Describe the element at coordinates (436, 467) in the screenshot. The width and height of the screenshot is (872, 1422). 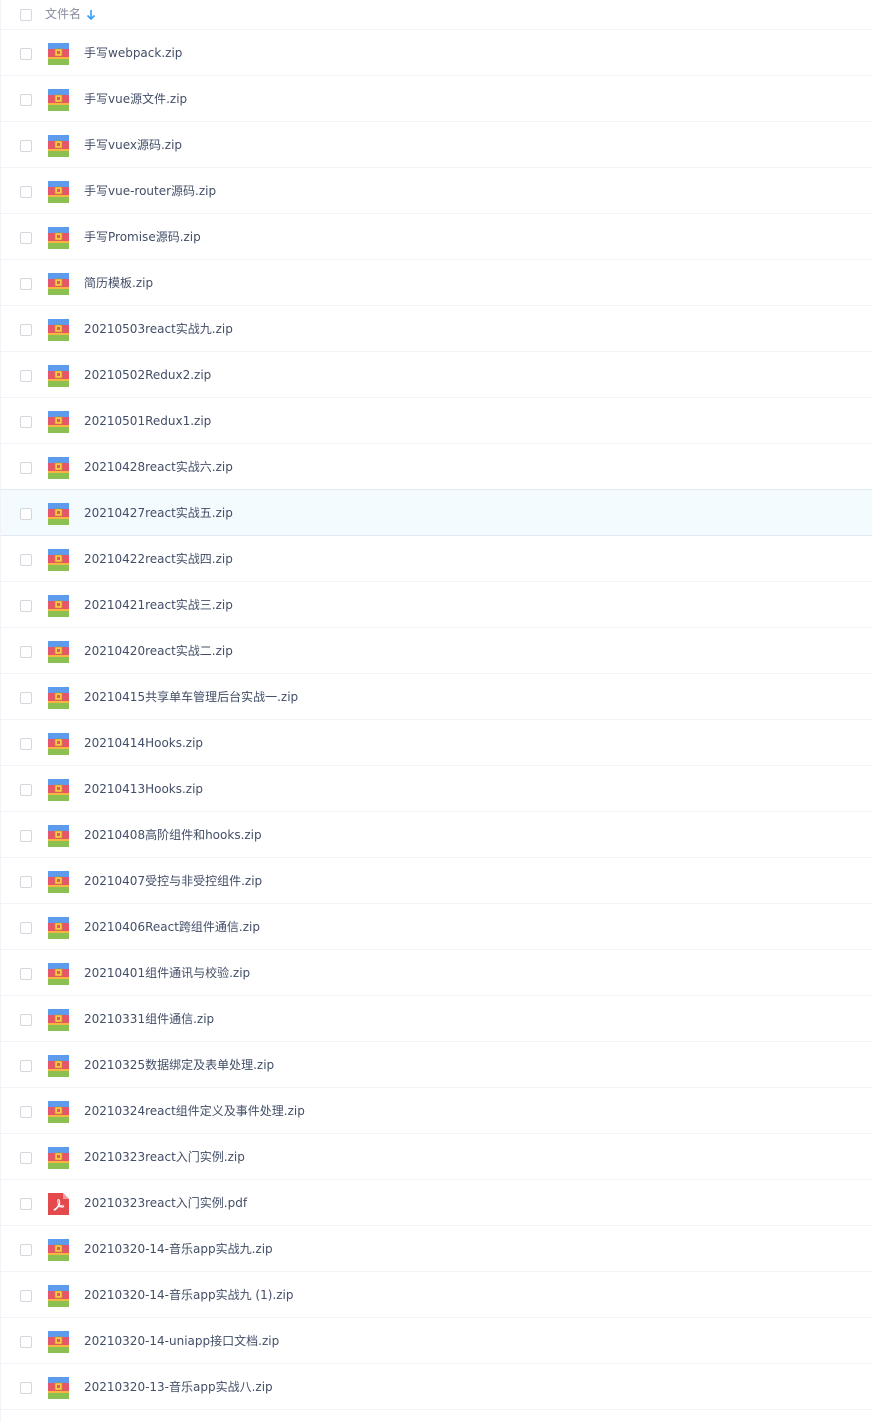
I see `file-row: 20210428react实战六.zip` at that location.